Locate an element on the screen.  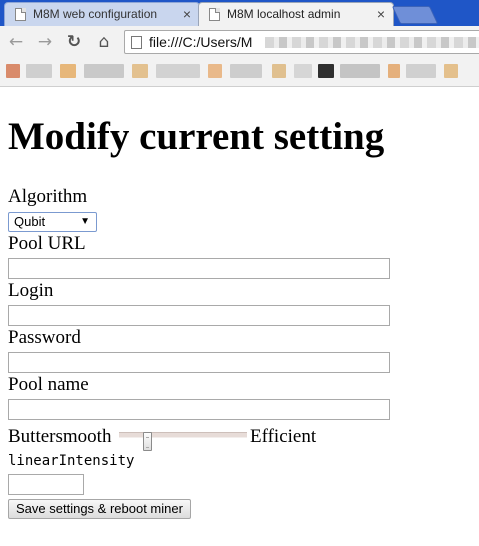
login-input is located at coordinates (199, 315).